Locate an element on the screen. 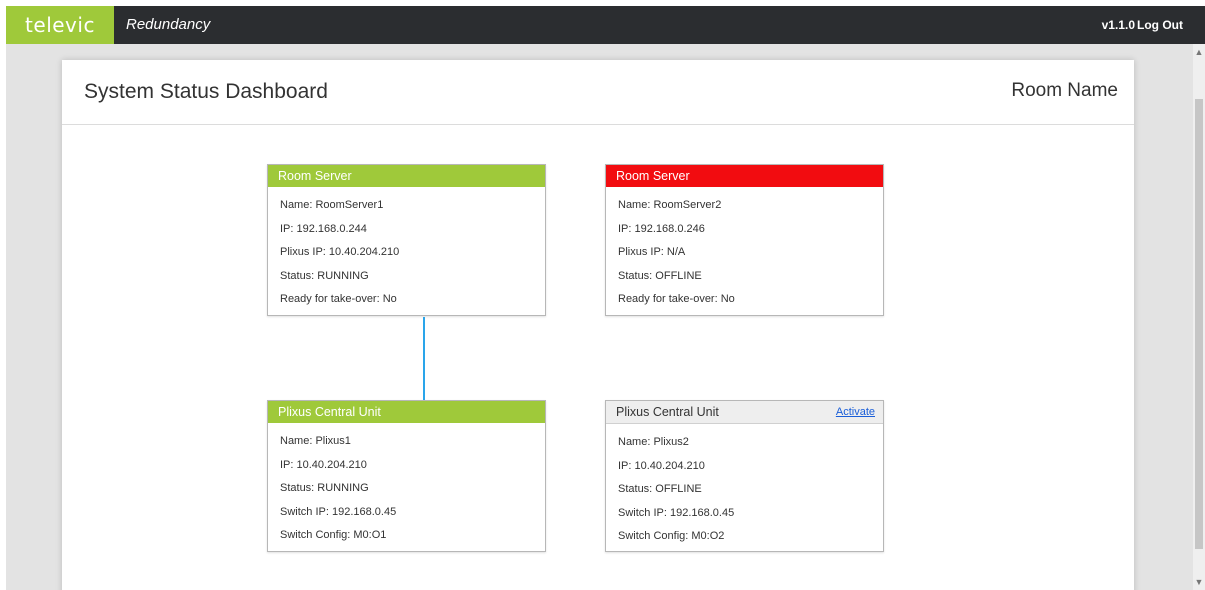  activate-link: Activate is located at coordinates (855, 412).